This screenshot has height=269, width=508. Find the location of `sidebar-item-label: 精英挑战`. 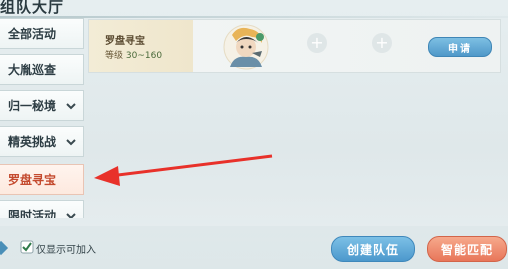

sidebar-item-label: 精英挑战 is located at coordinates (32, 142).